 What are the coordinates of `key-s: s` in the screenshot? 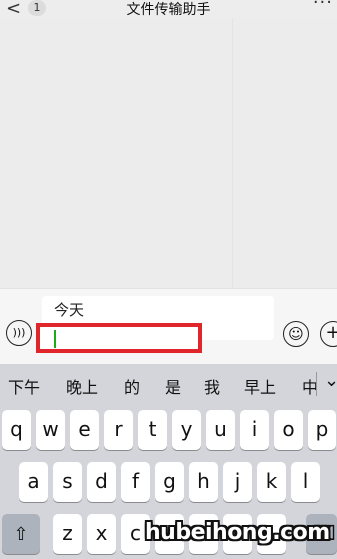 It's located at (67, 482).